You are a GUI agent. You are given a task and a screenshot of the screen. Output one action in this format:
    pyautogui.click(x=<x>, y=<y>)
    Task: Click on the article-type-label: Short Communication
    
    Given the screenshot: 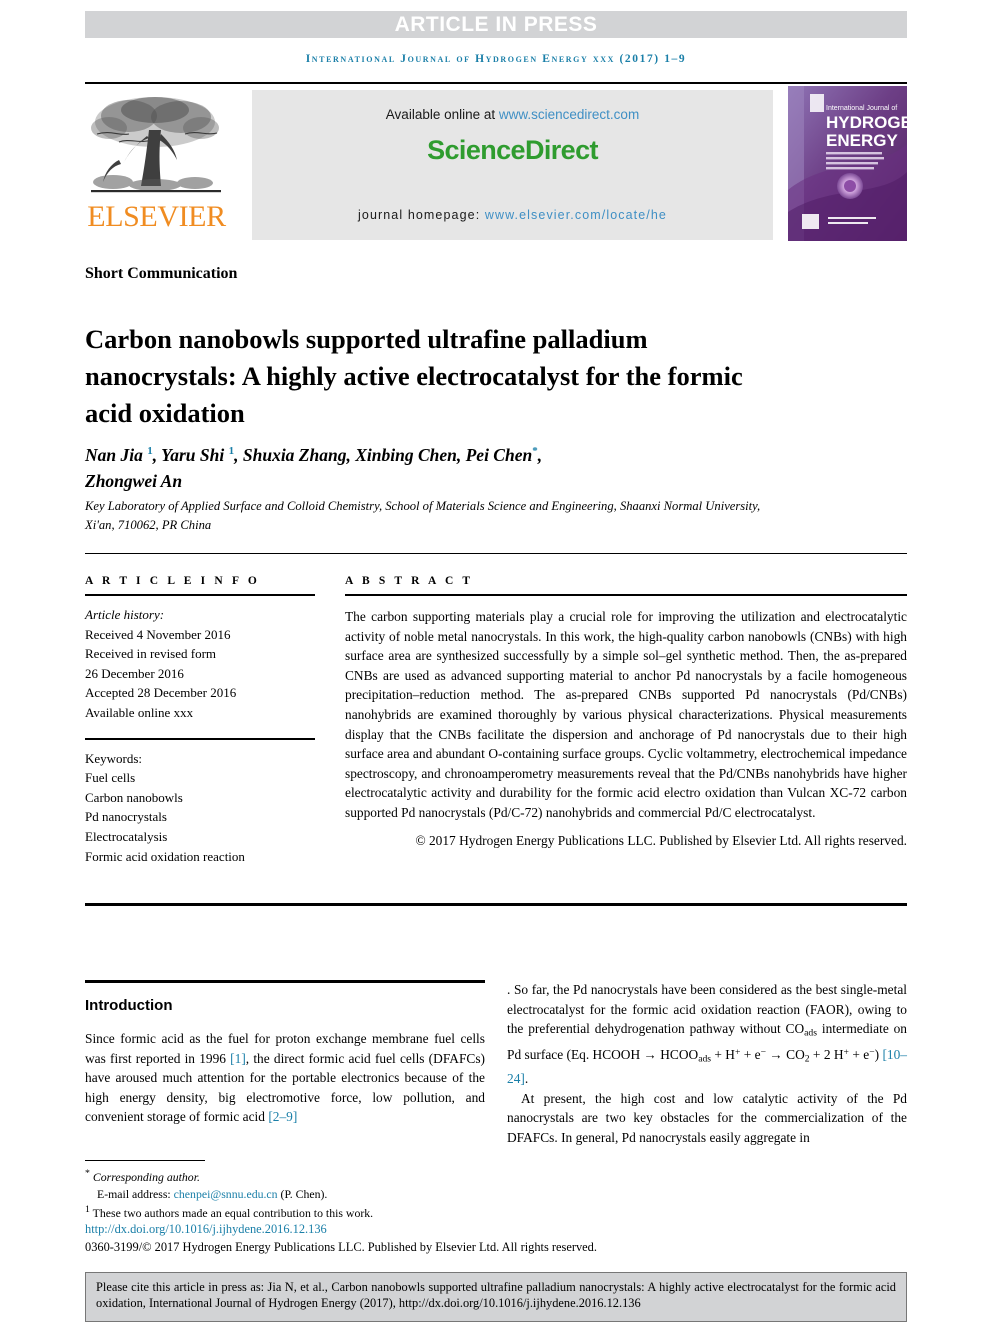 What is the action you would take?
    pyautogui.click(x=161, y=273)
    